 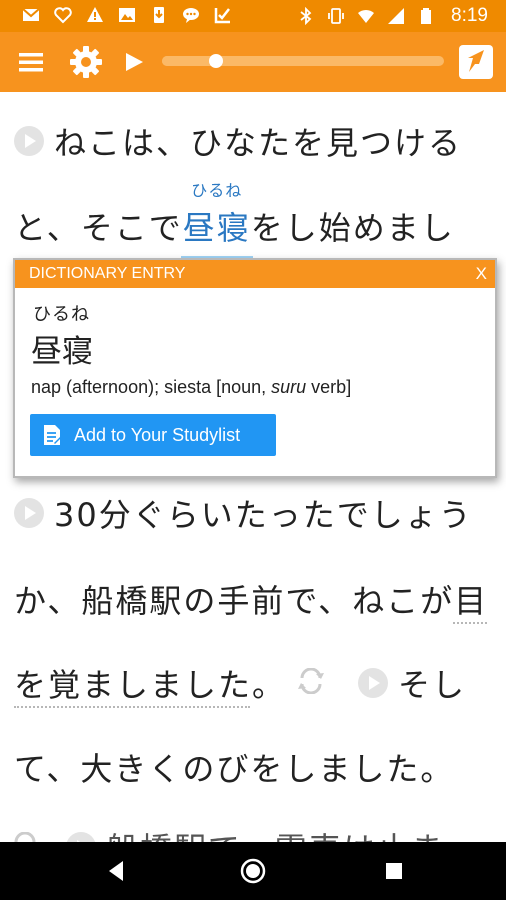 I want to click on dictionary-title: DICTIONARY ENTRY, so click(x=107, y=273).